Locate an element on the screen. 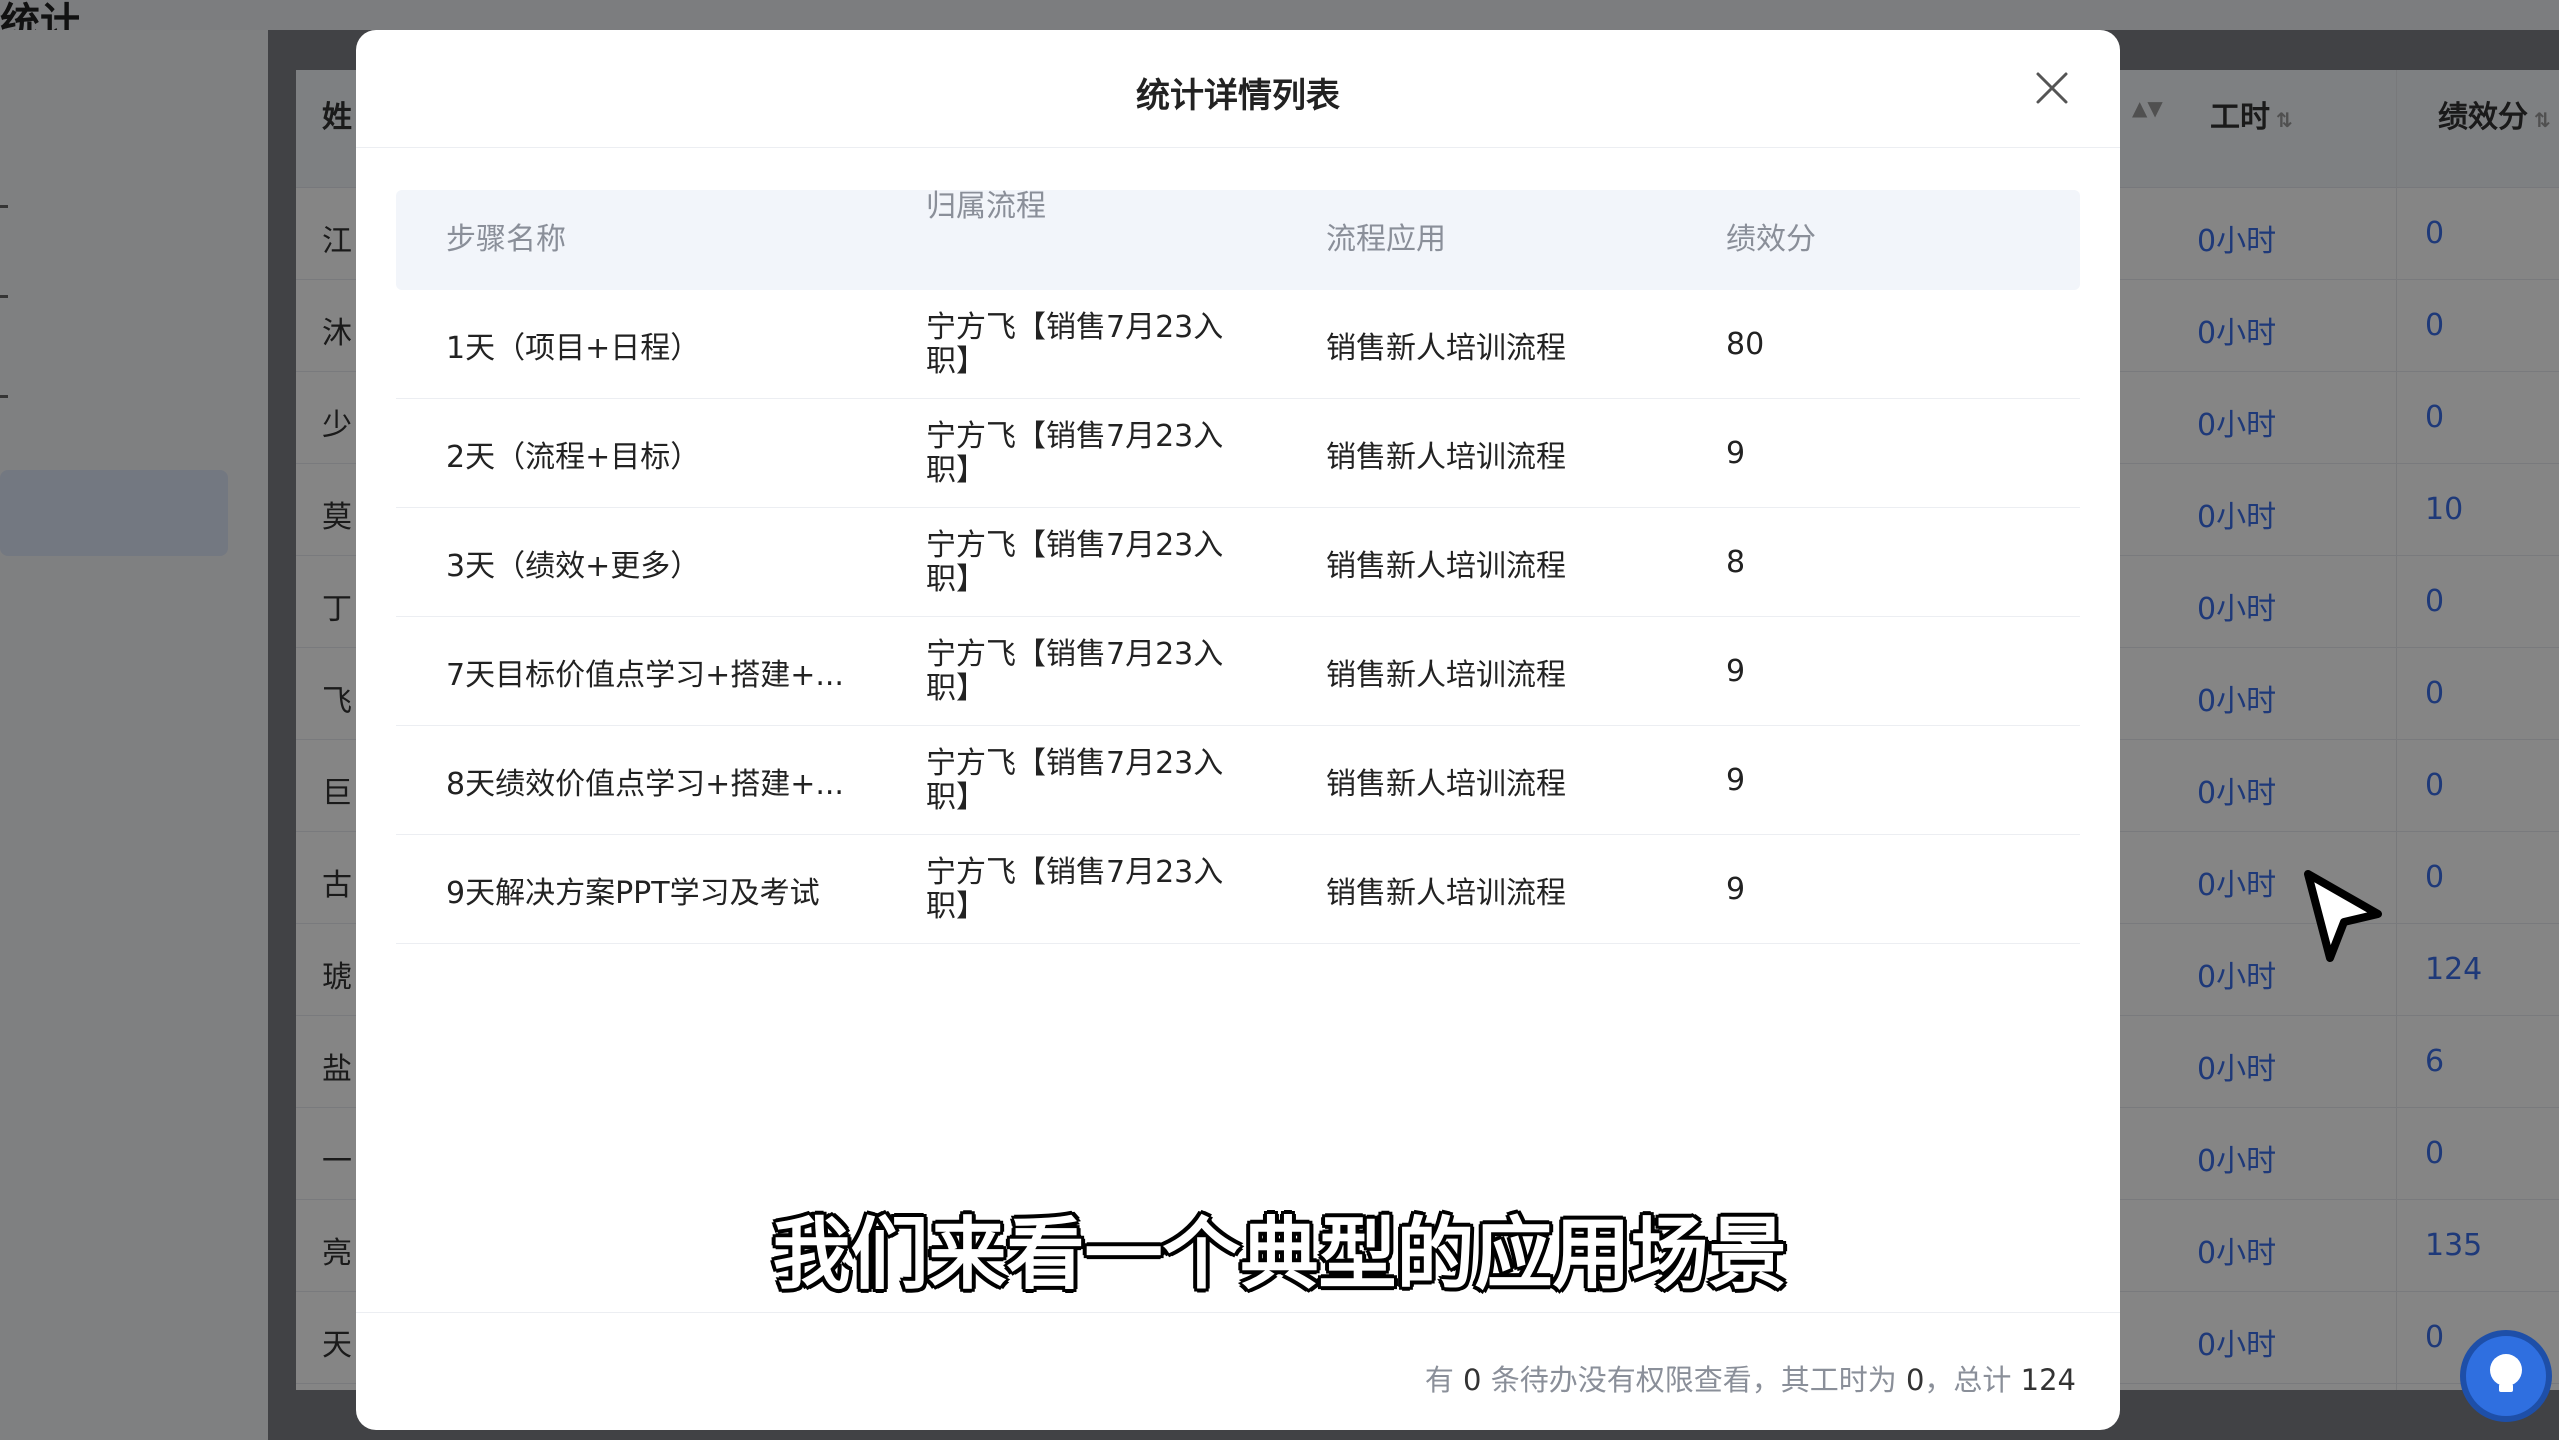 The height and width of the screenshot is (1440, 2559). video-subtitle: 我们来看一个典型的应用场景 is located at coordinates (1279, 1255).